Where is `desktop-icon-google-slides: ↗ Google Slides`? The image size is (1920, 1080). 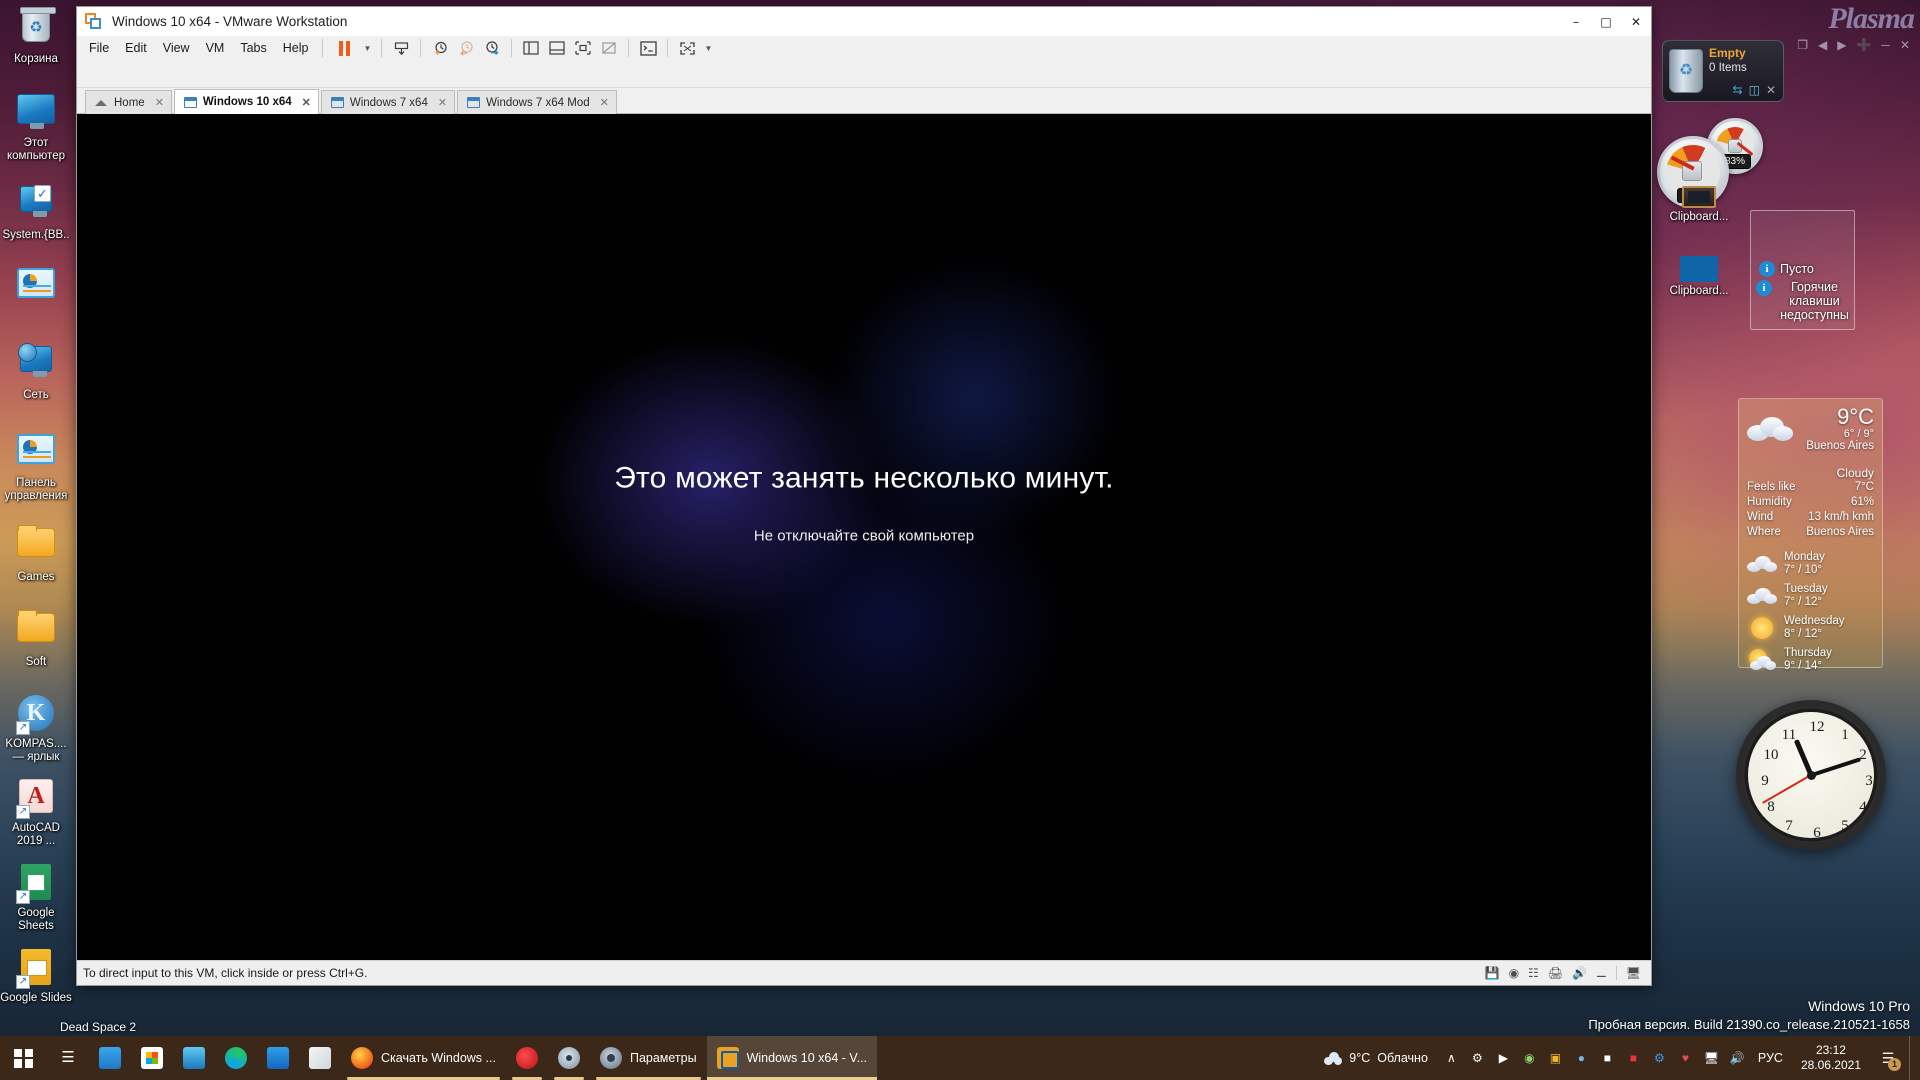 desktop-icon-google-slides: ↗ Google Slides is located at coordinates (36, 973).